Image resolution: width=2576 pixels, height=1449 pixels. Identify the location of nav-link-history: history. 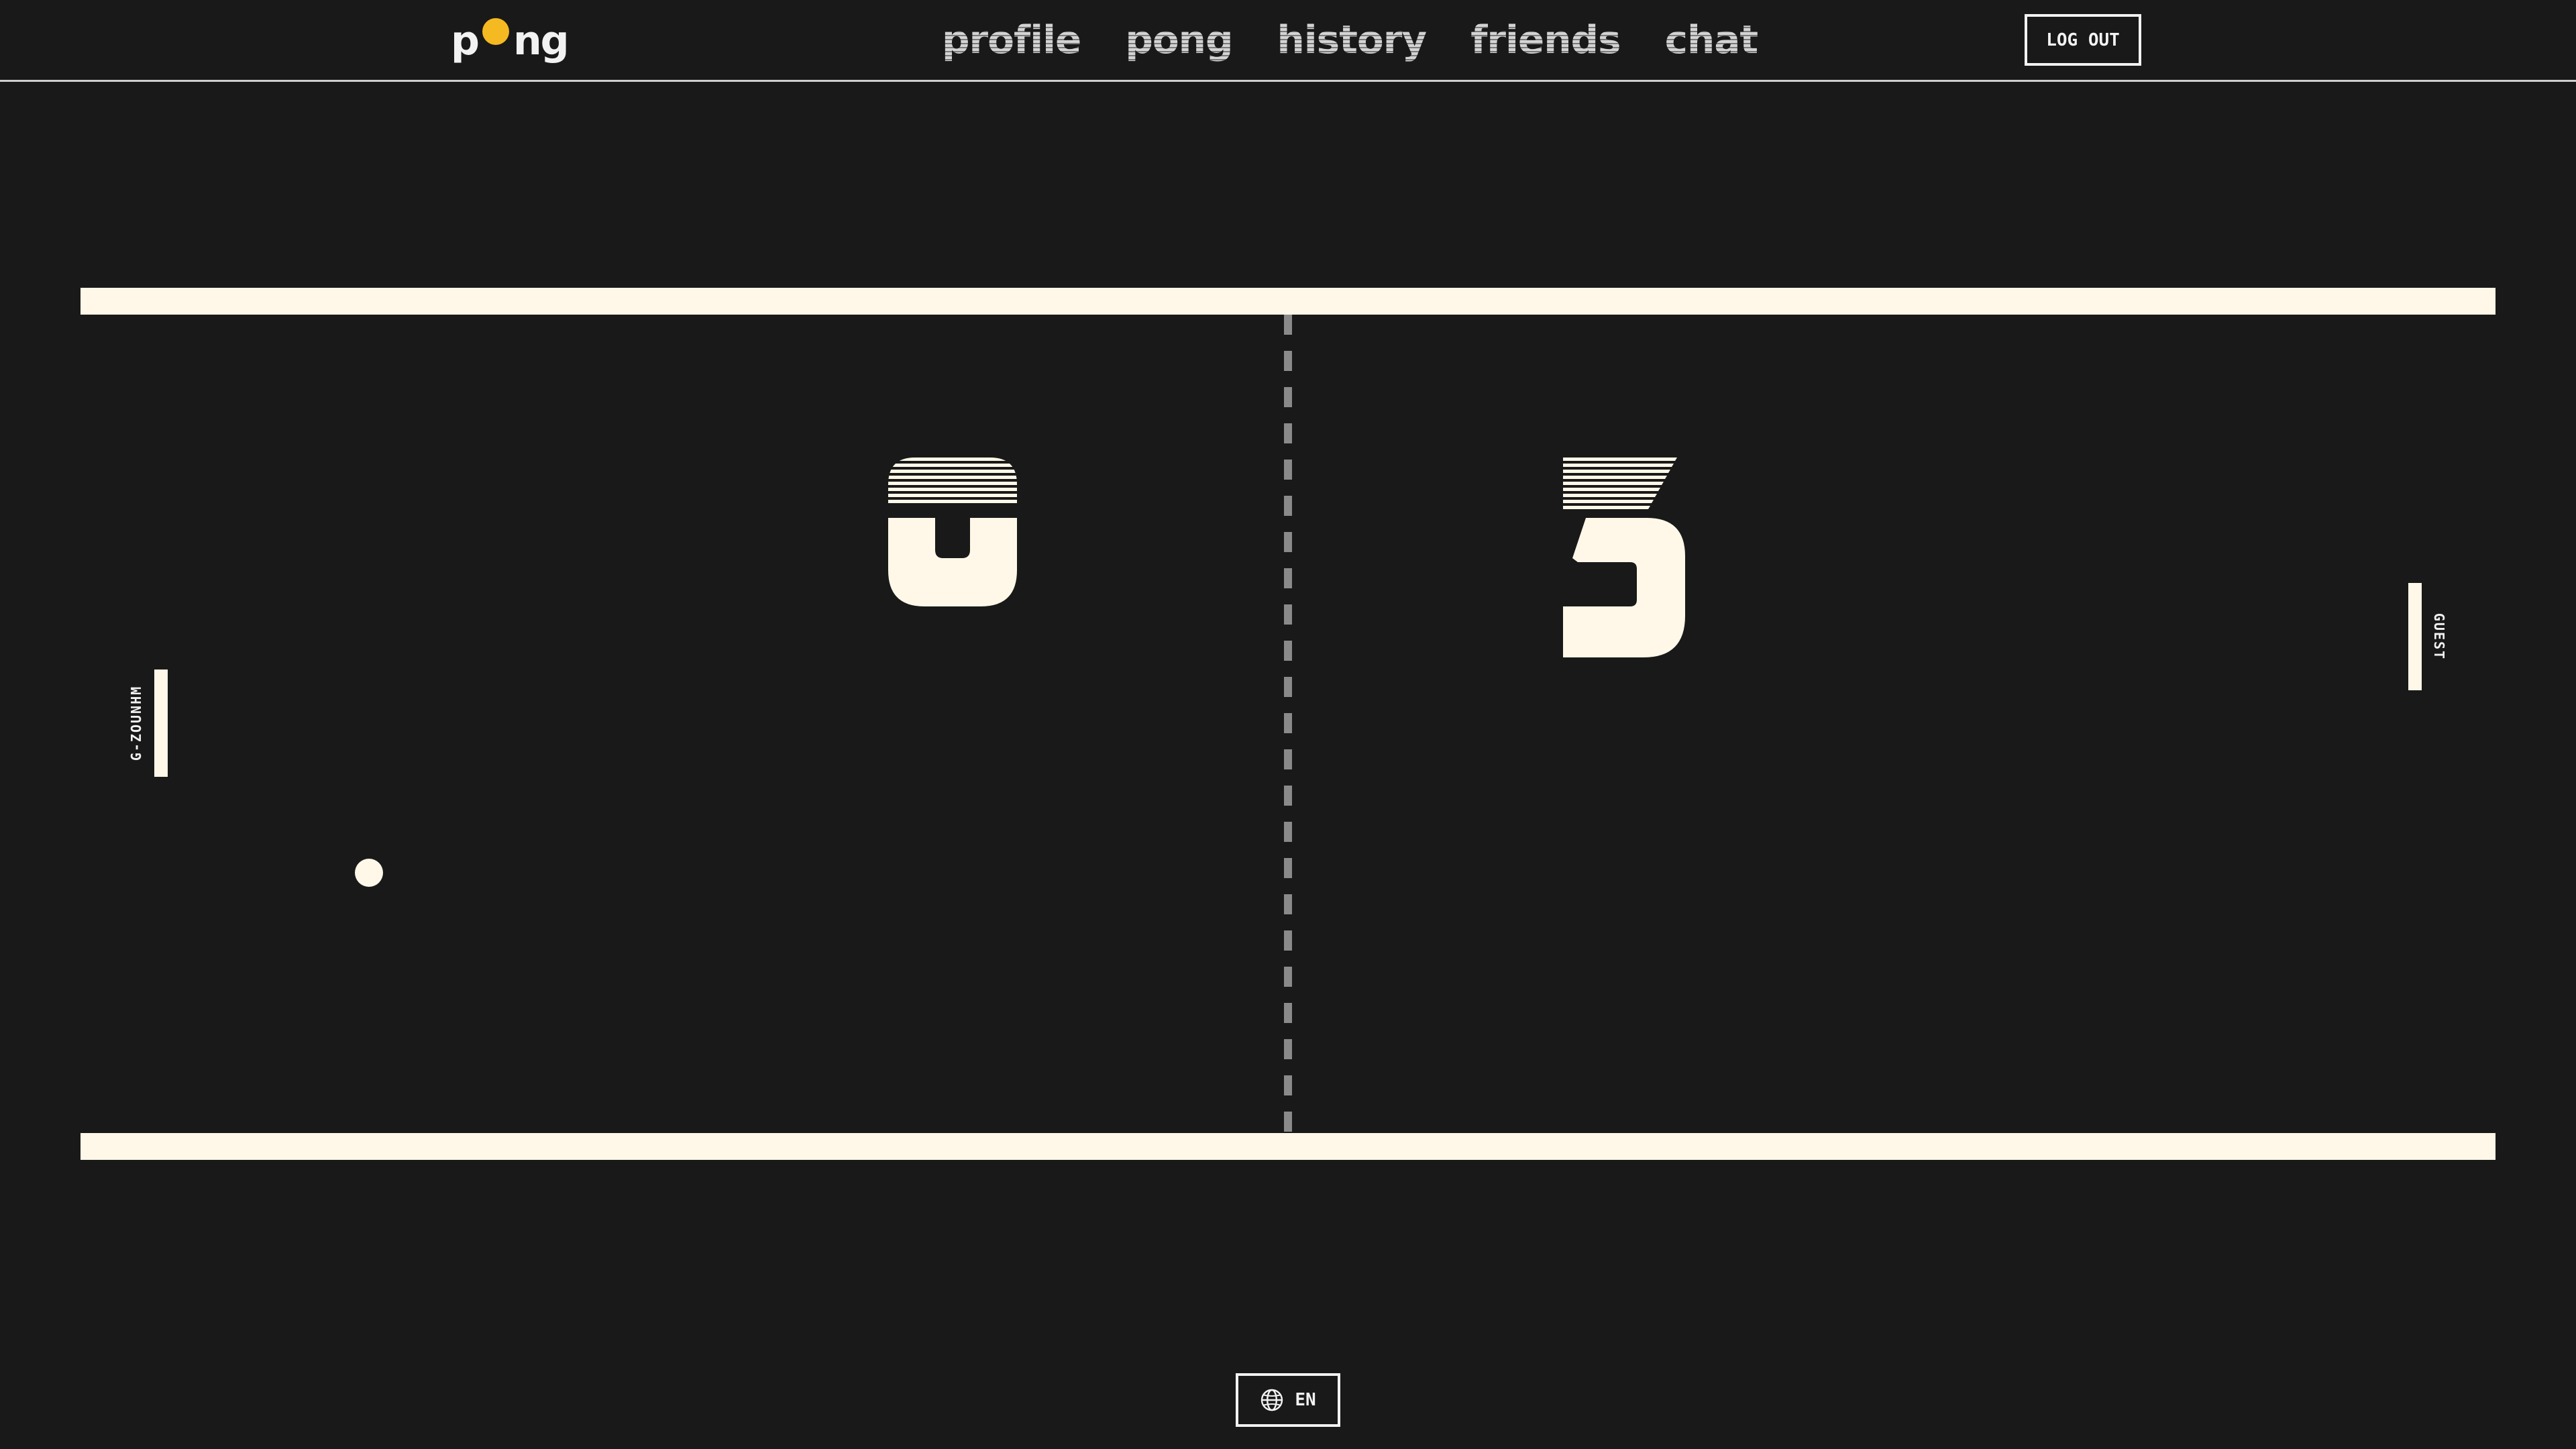
(1352, 39).